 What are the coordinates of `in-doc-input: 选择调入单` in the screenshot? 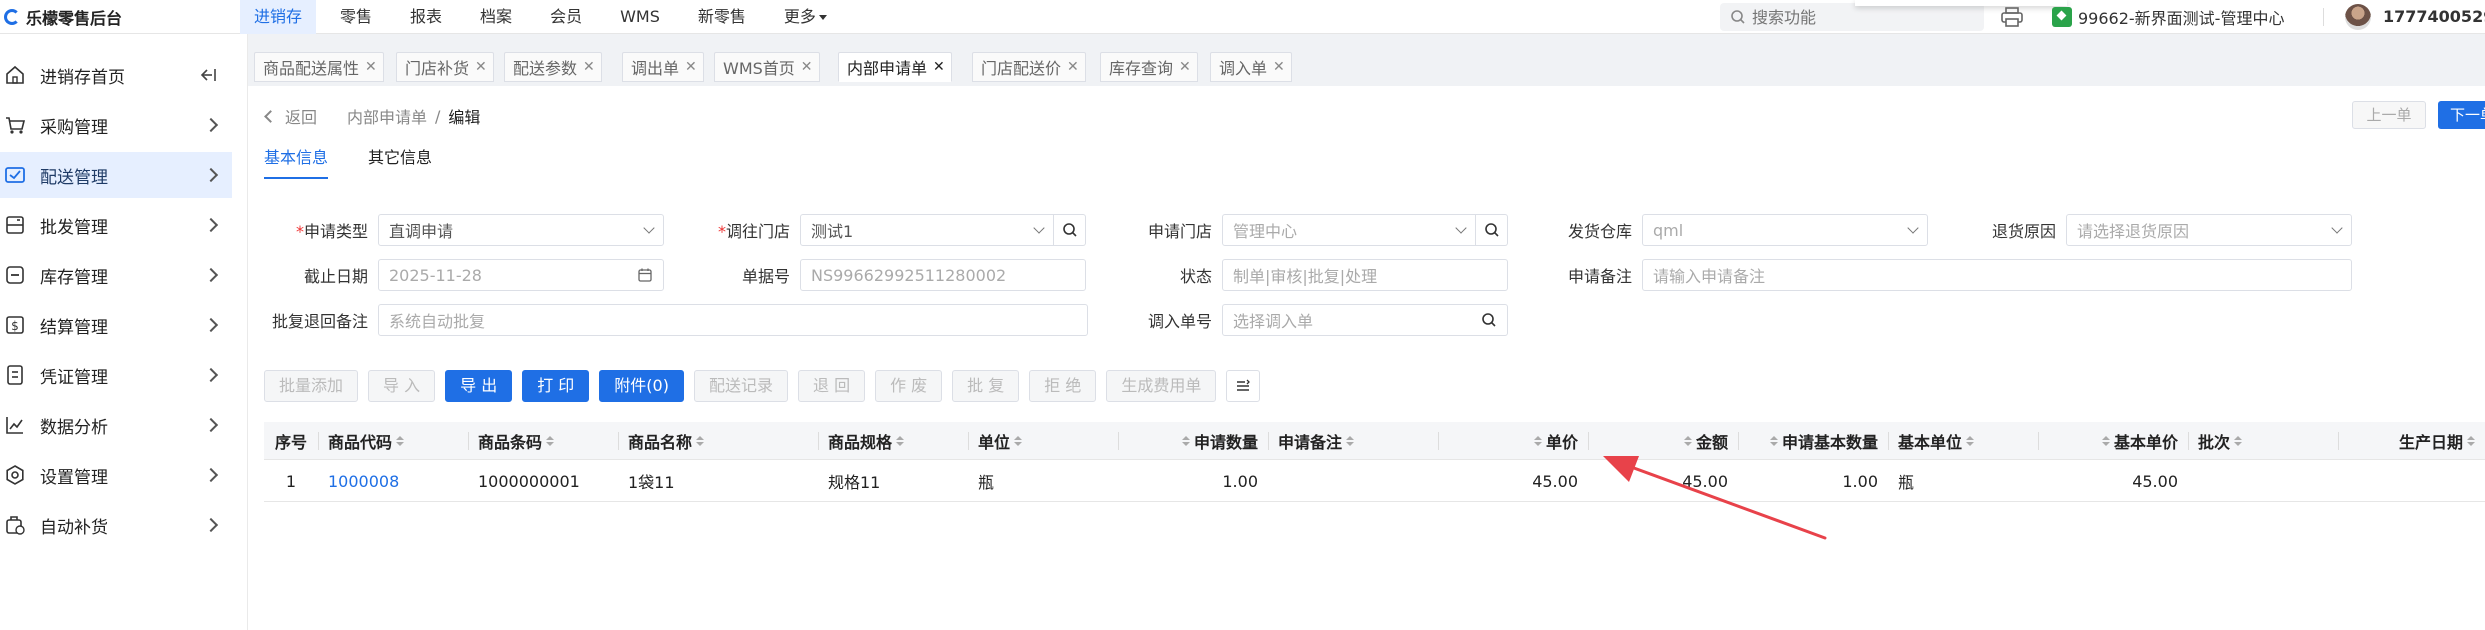 It's located at (1365, 320).